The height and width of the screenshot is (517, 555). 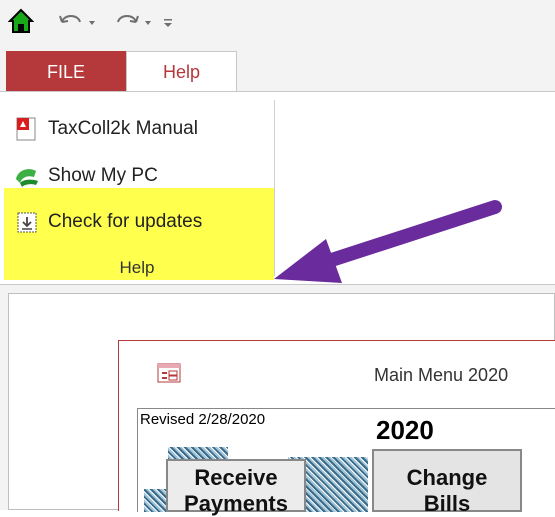 I want to click on check-for-updates-button: Check for updates, so click(x=108, y=222).